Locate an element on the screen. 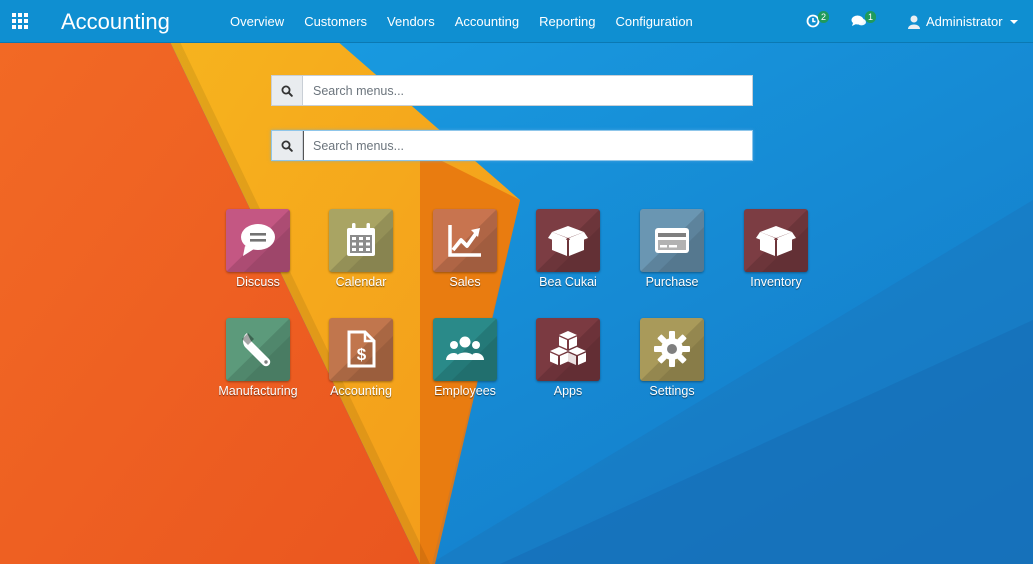 This screenshot has height=564, width=1033. credit-card-icon is located at coordinates (672, 240).